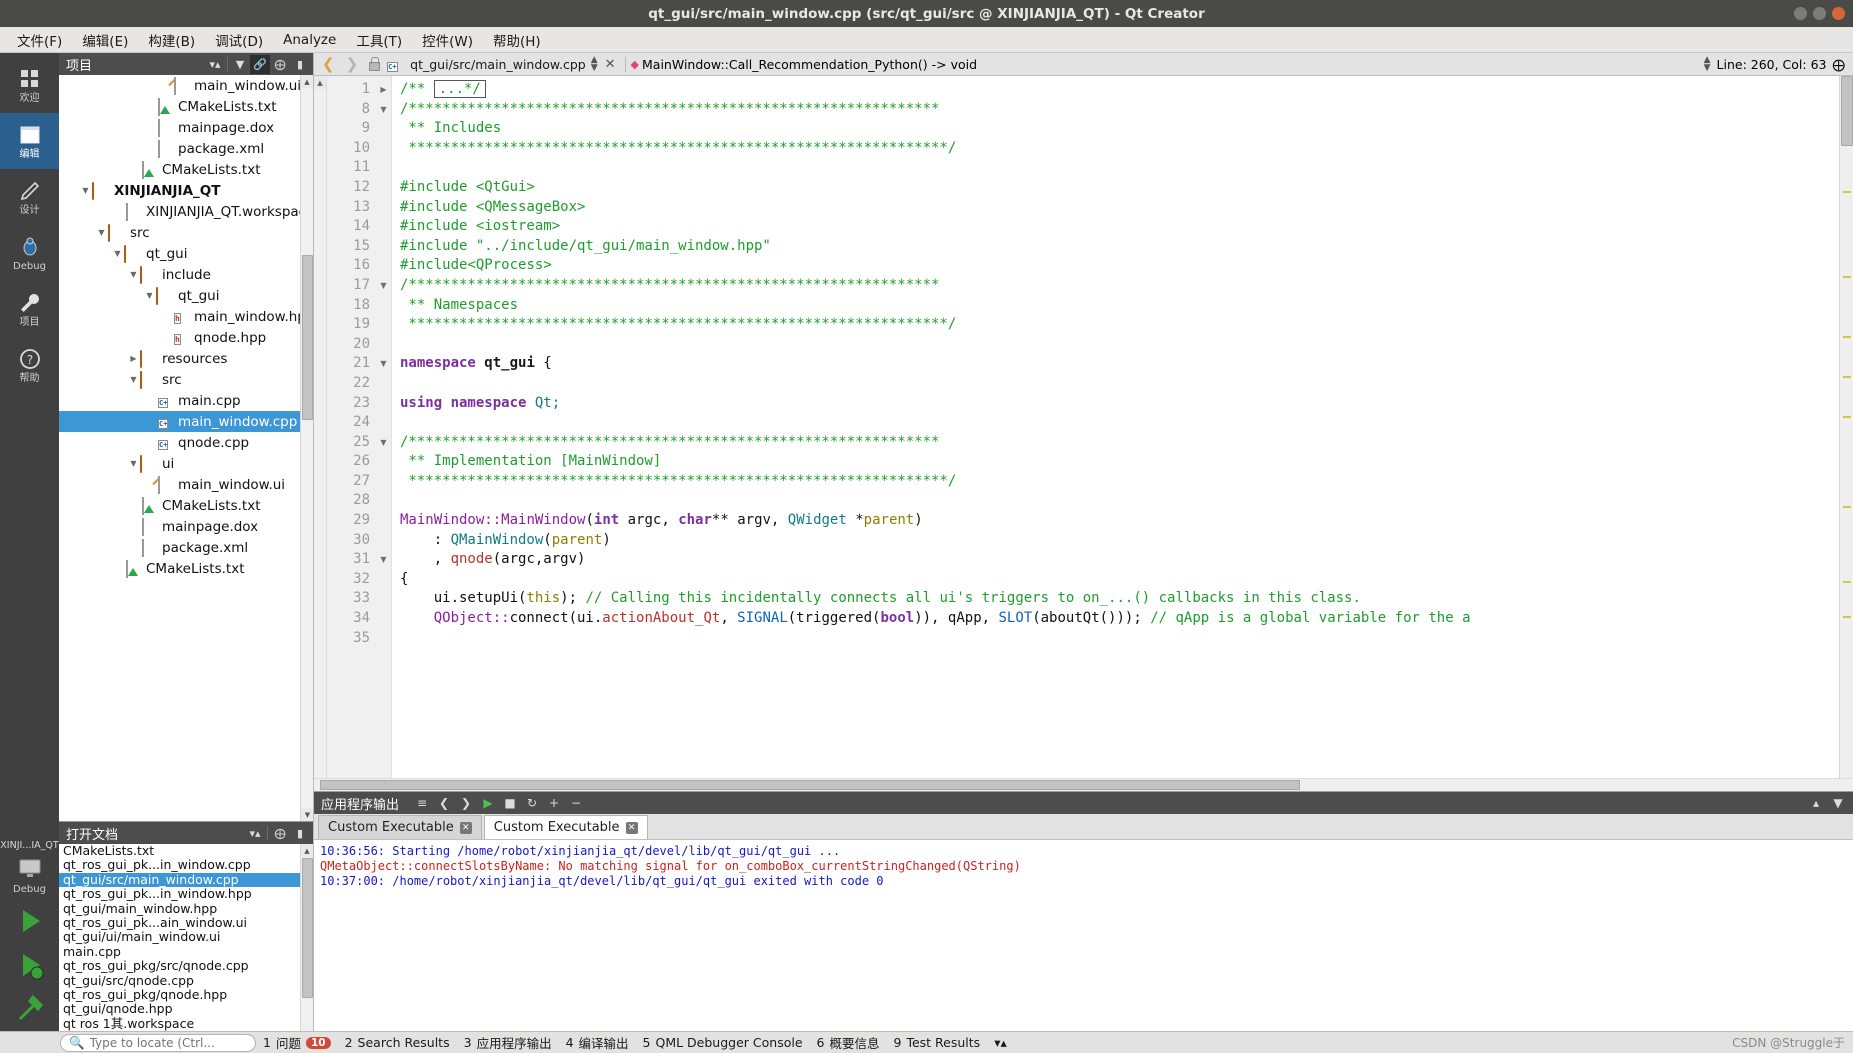 The height and width of the screenshot is (1053, 1853). What do you see at coordinates (352, 64) in the screenshot?
I see `forward-arrow-icon: ❯` at bounding box center [352, 64].